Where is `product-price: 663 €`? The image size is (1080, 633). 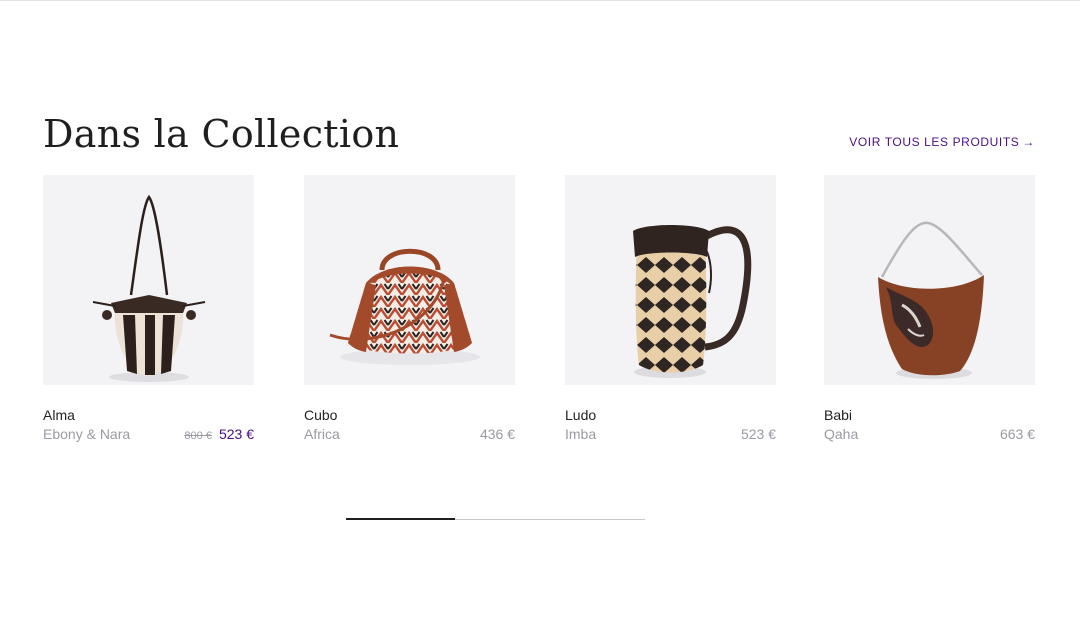 product-price: 663 € is located at coordinates (1017, 434).